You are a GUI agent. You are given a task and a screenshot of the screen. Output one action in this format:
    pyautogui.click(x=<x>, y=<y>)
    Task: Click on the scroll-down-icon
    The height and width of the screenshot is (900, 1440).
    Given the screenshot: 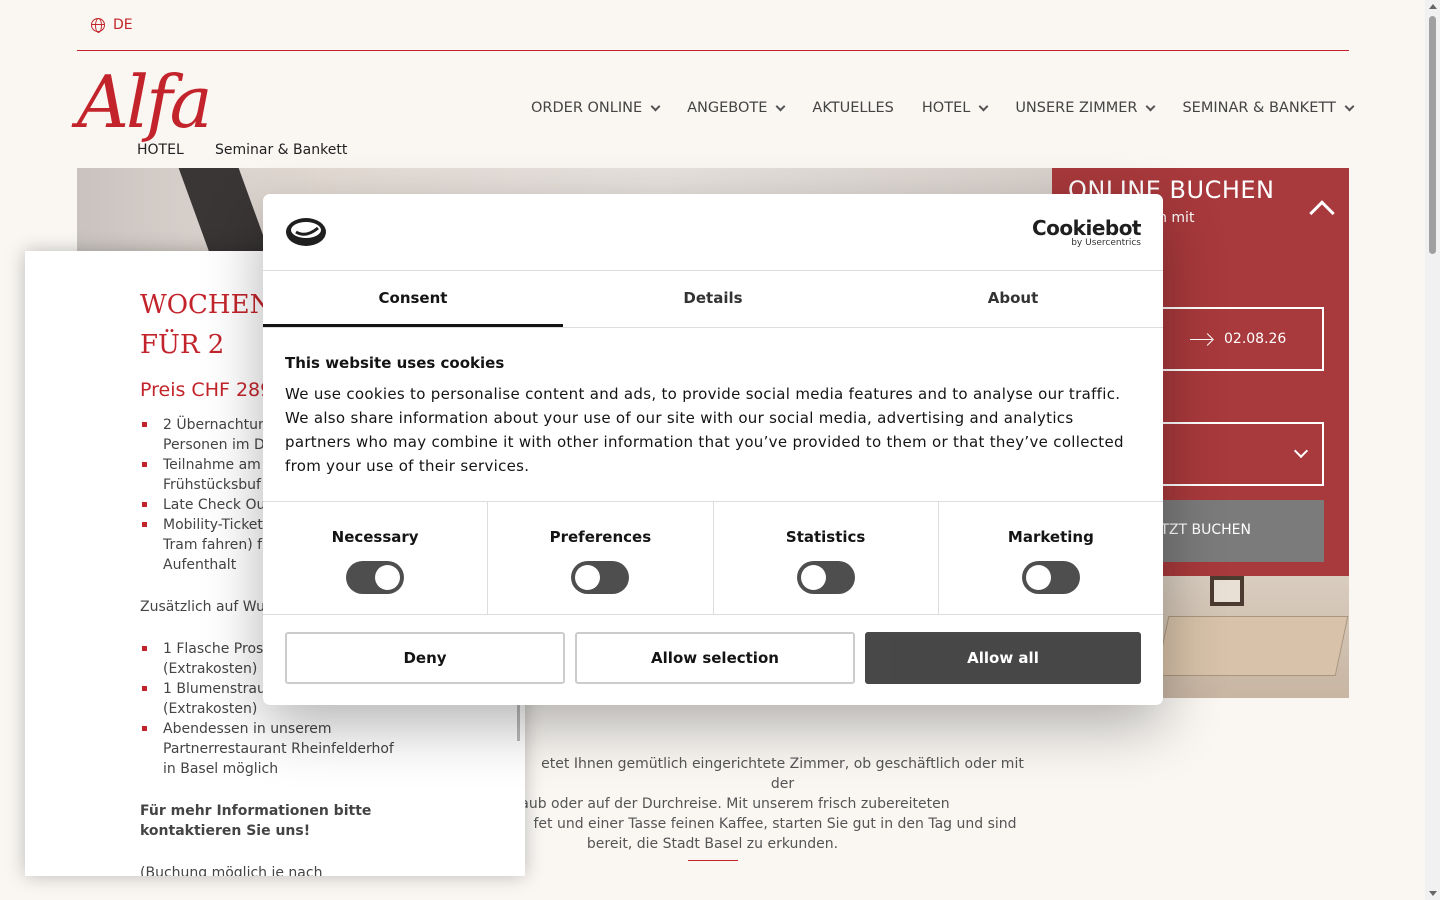 What is the action you would take?
    pyautogui.click(x=1433, y=893)
    